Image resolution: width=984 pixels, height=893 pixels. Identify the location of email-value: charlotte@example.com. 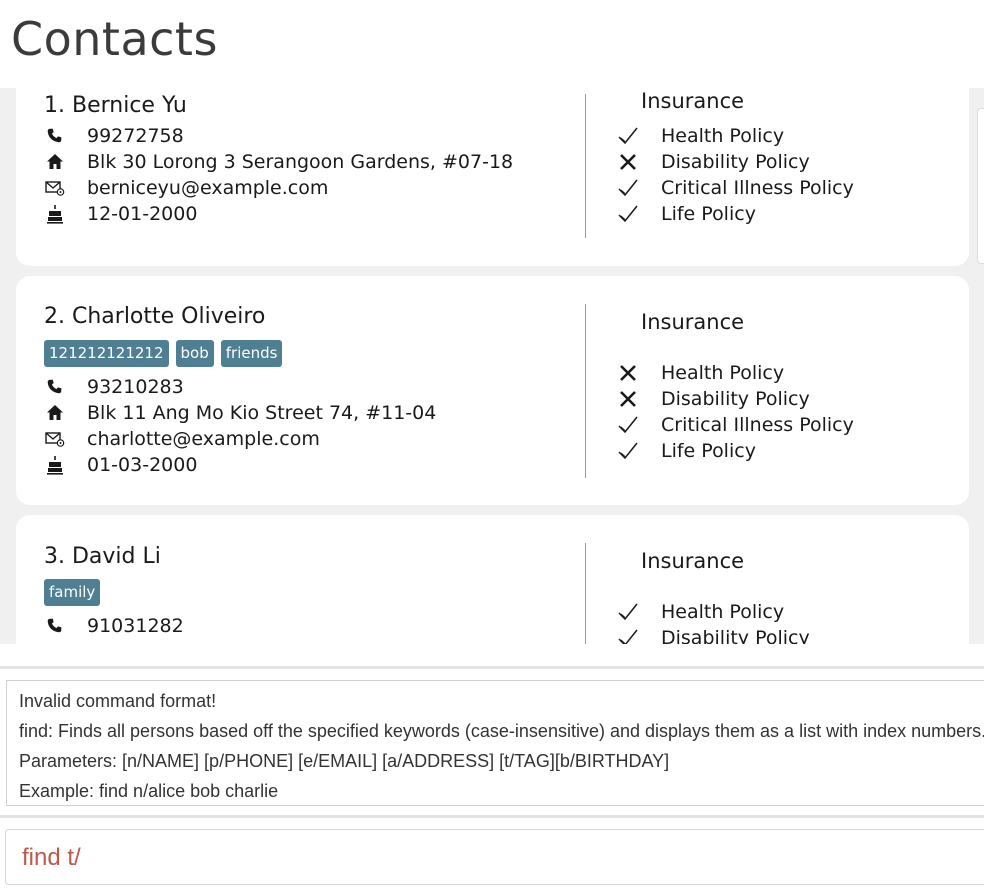
(203, 439).